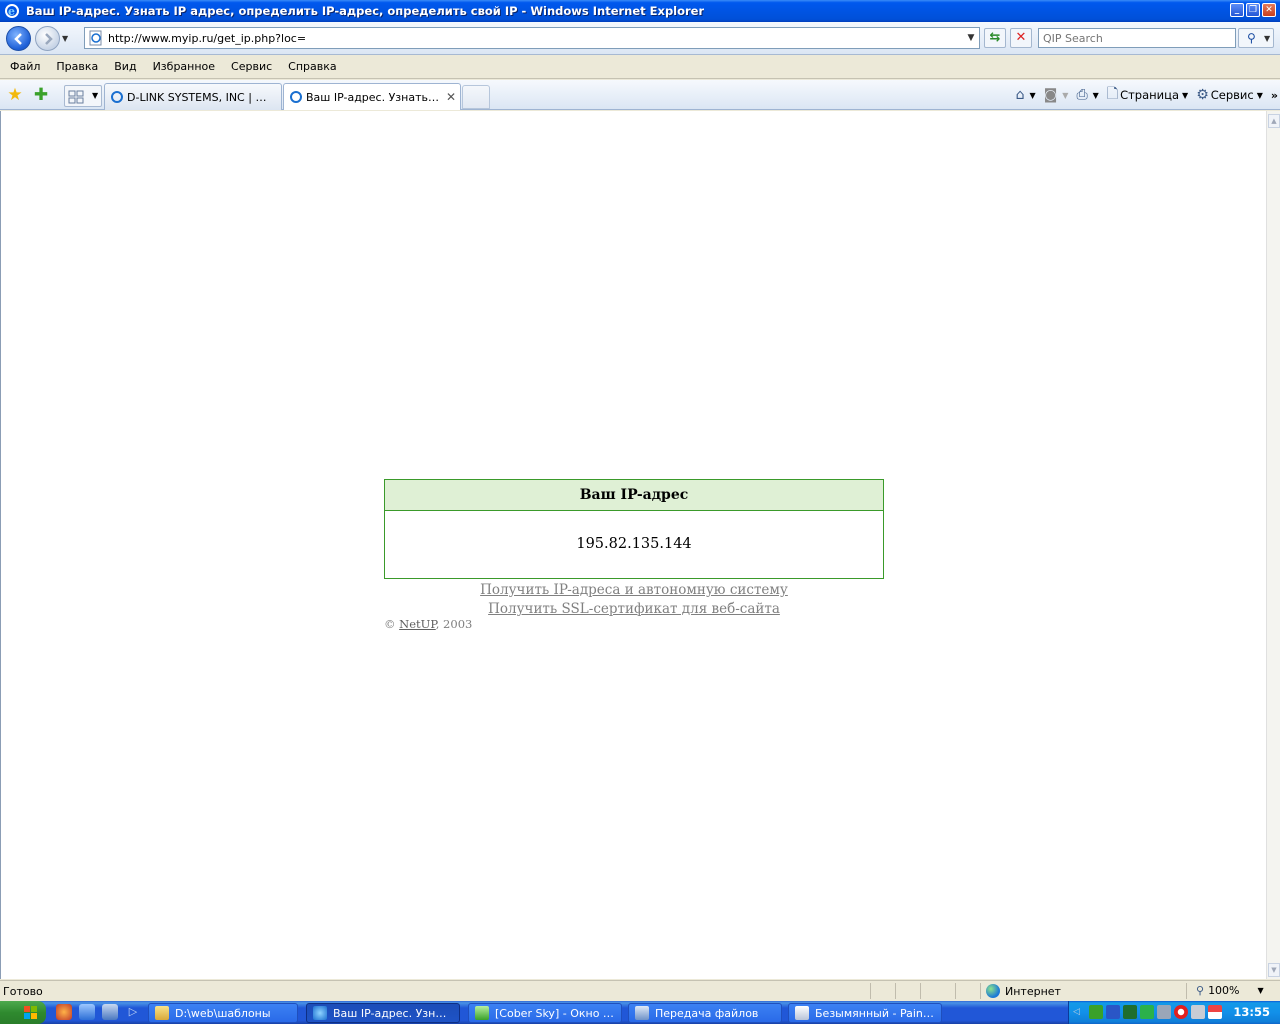 The height and width of the screenshot is (1024, 1280). I want to click on vertical-scrollbar: ▲ ▼, so click(1273, 545).